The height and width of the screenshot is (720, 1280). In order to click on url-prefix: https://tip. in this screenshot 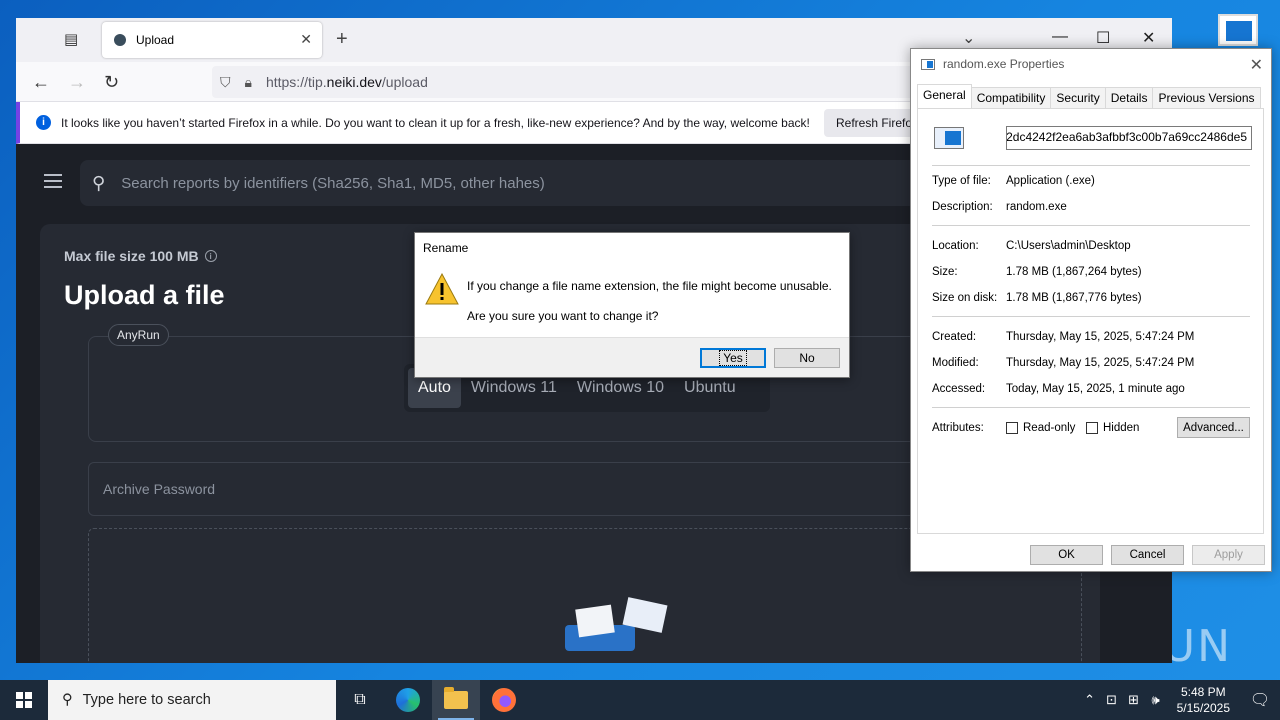, I will do `click(296, 82)`.